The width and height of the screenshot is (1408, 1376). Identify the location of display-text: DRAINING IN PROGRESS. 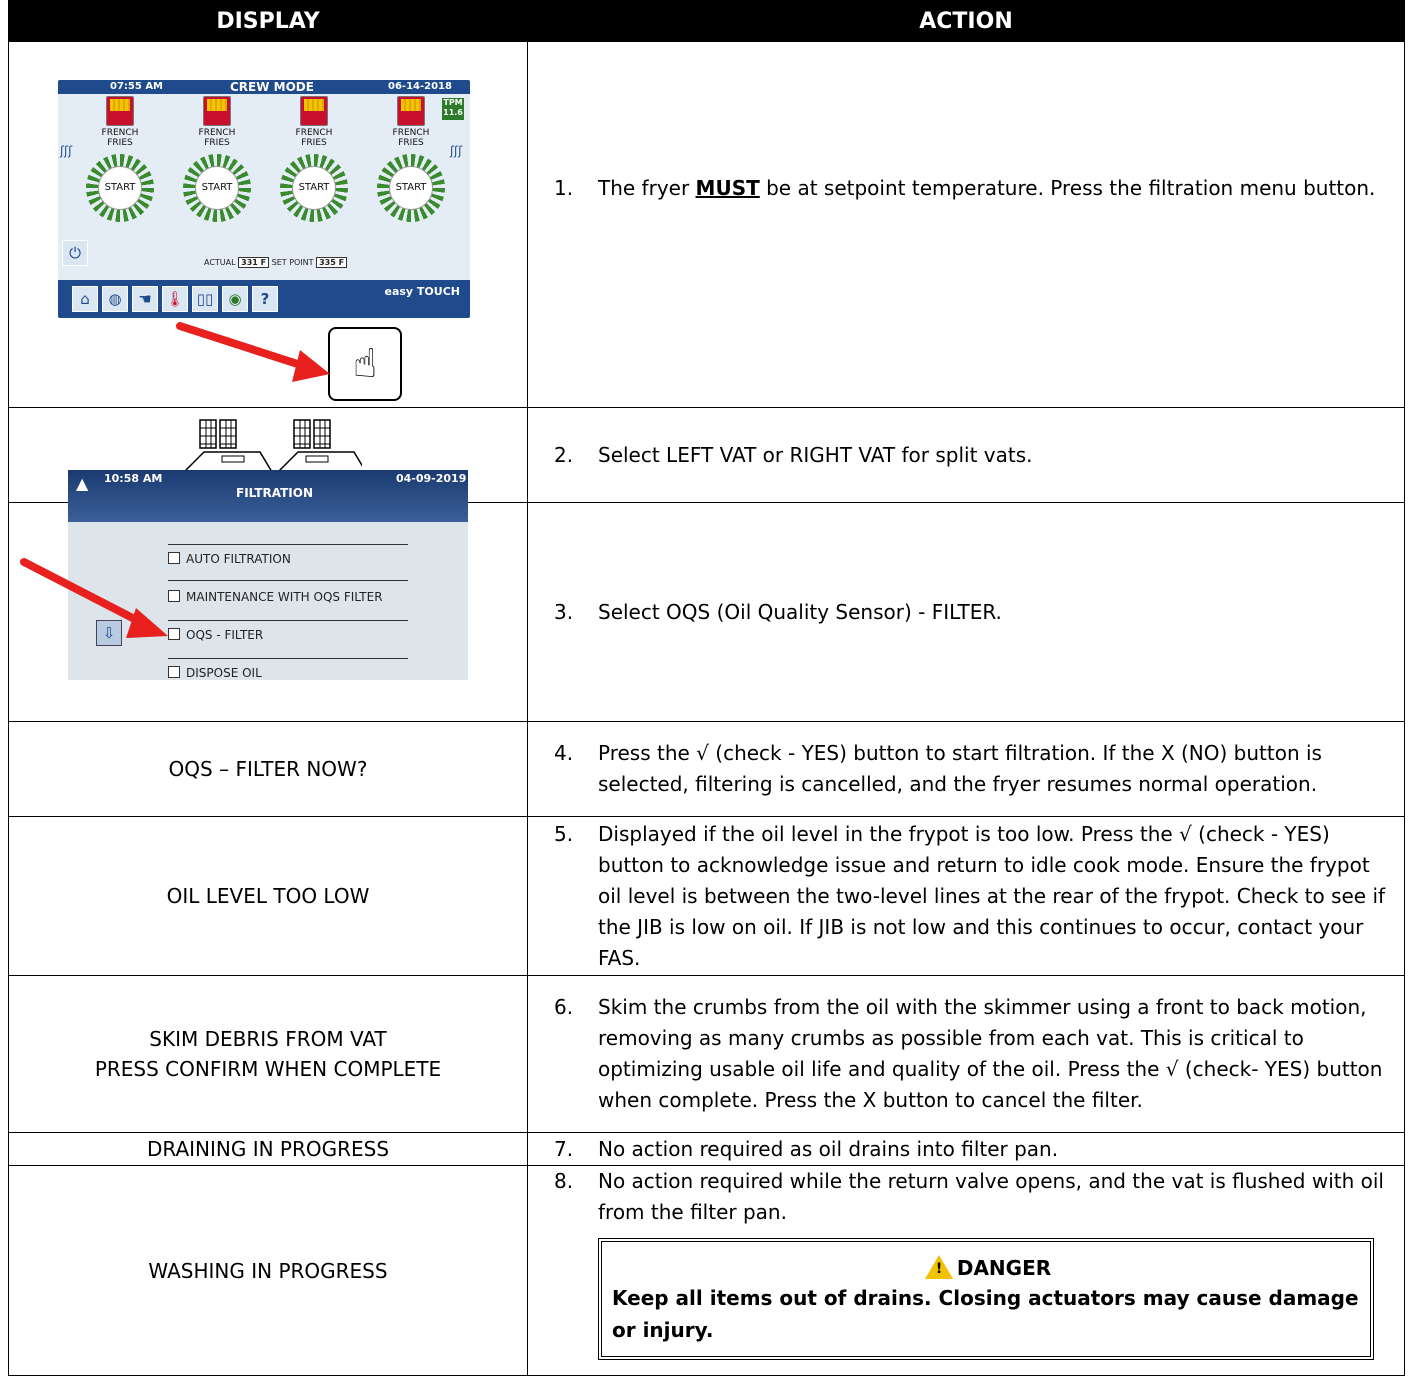
(268, 1149).